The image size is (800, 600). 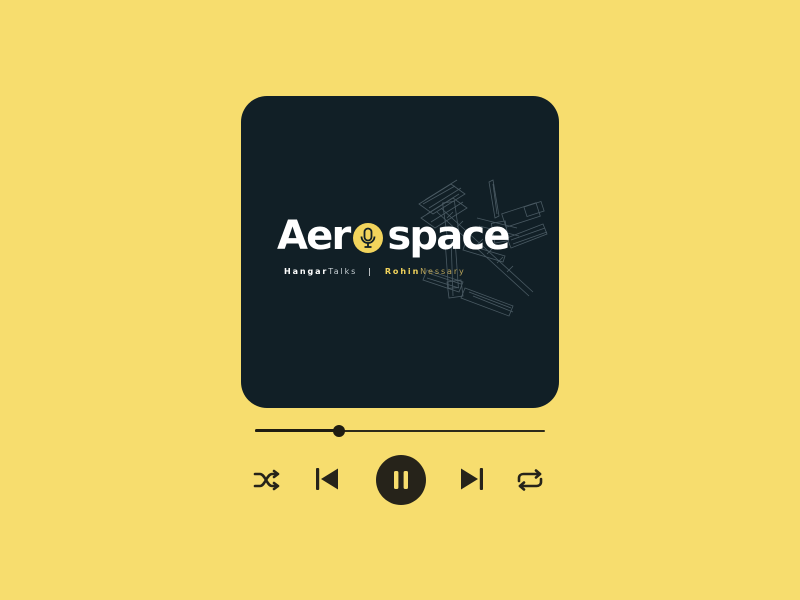 I want to click on repeat-button, so click(x=530, y=480).